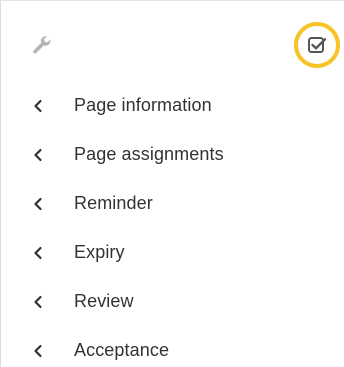  I want to click on nav-item-label: Page information, so click(143, 105).